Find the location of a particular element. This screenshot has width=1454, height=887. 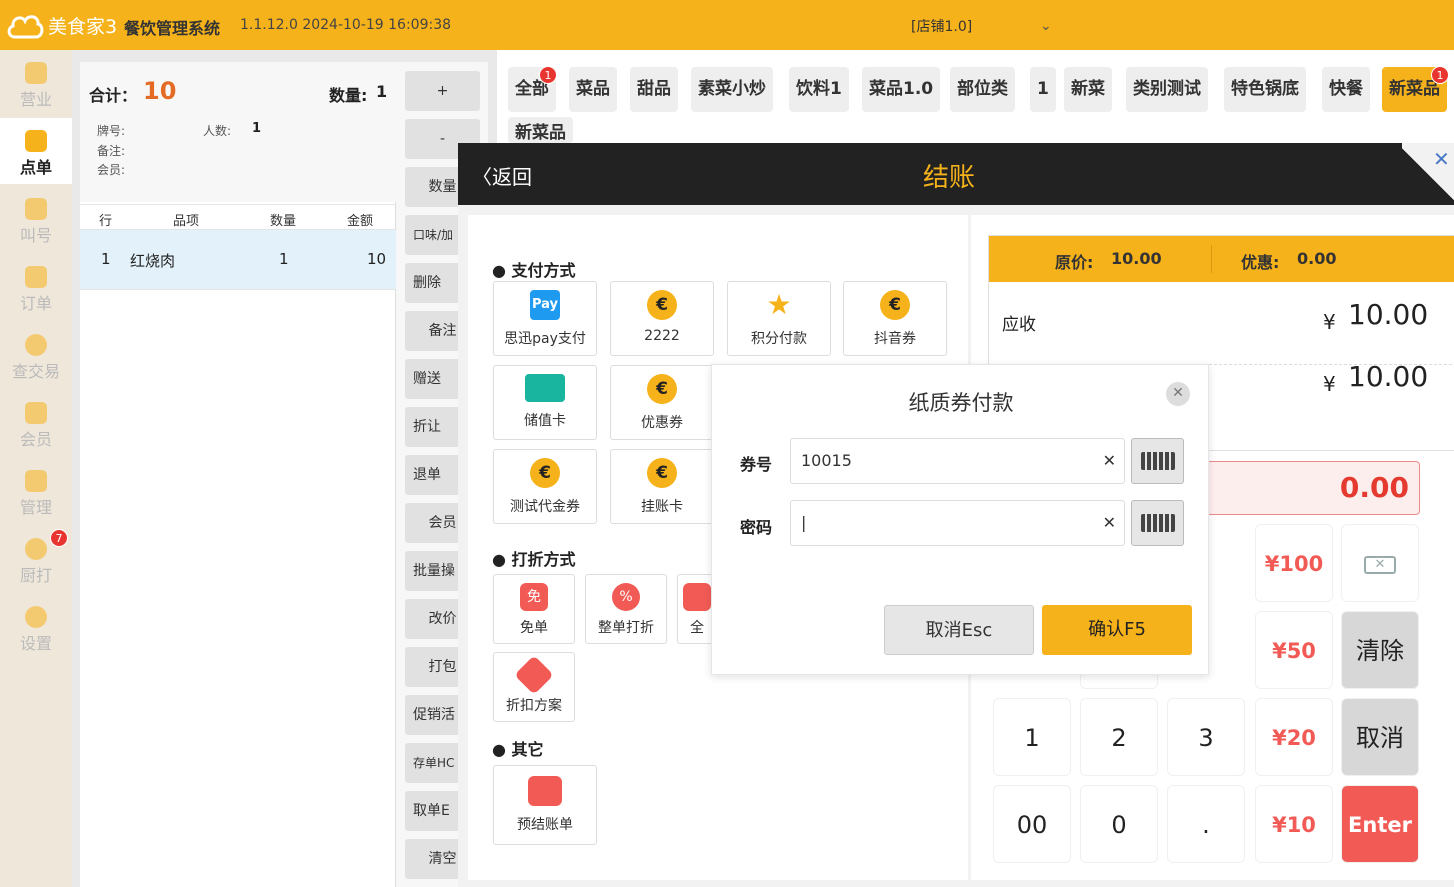

voucher-field: 10015 ✕ is located at coordinates (957, 461).